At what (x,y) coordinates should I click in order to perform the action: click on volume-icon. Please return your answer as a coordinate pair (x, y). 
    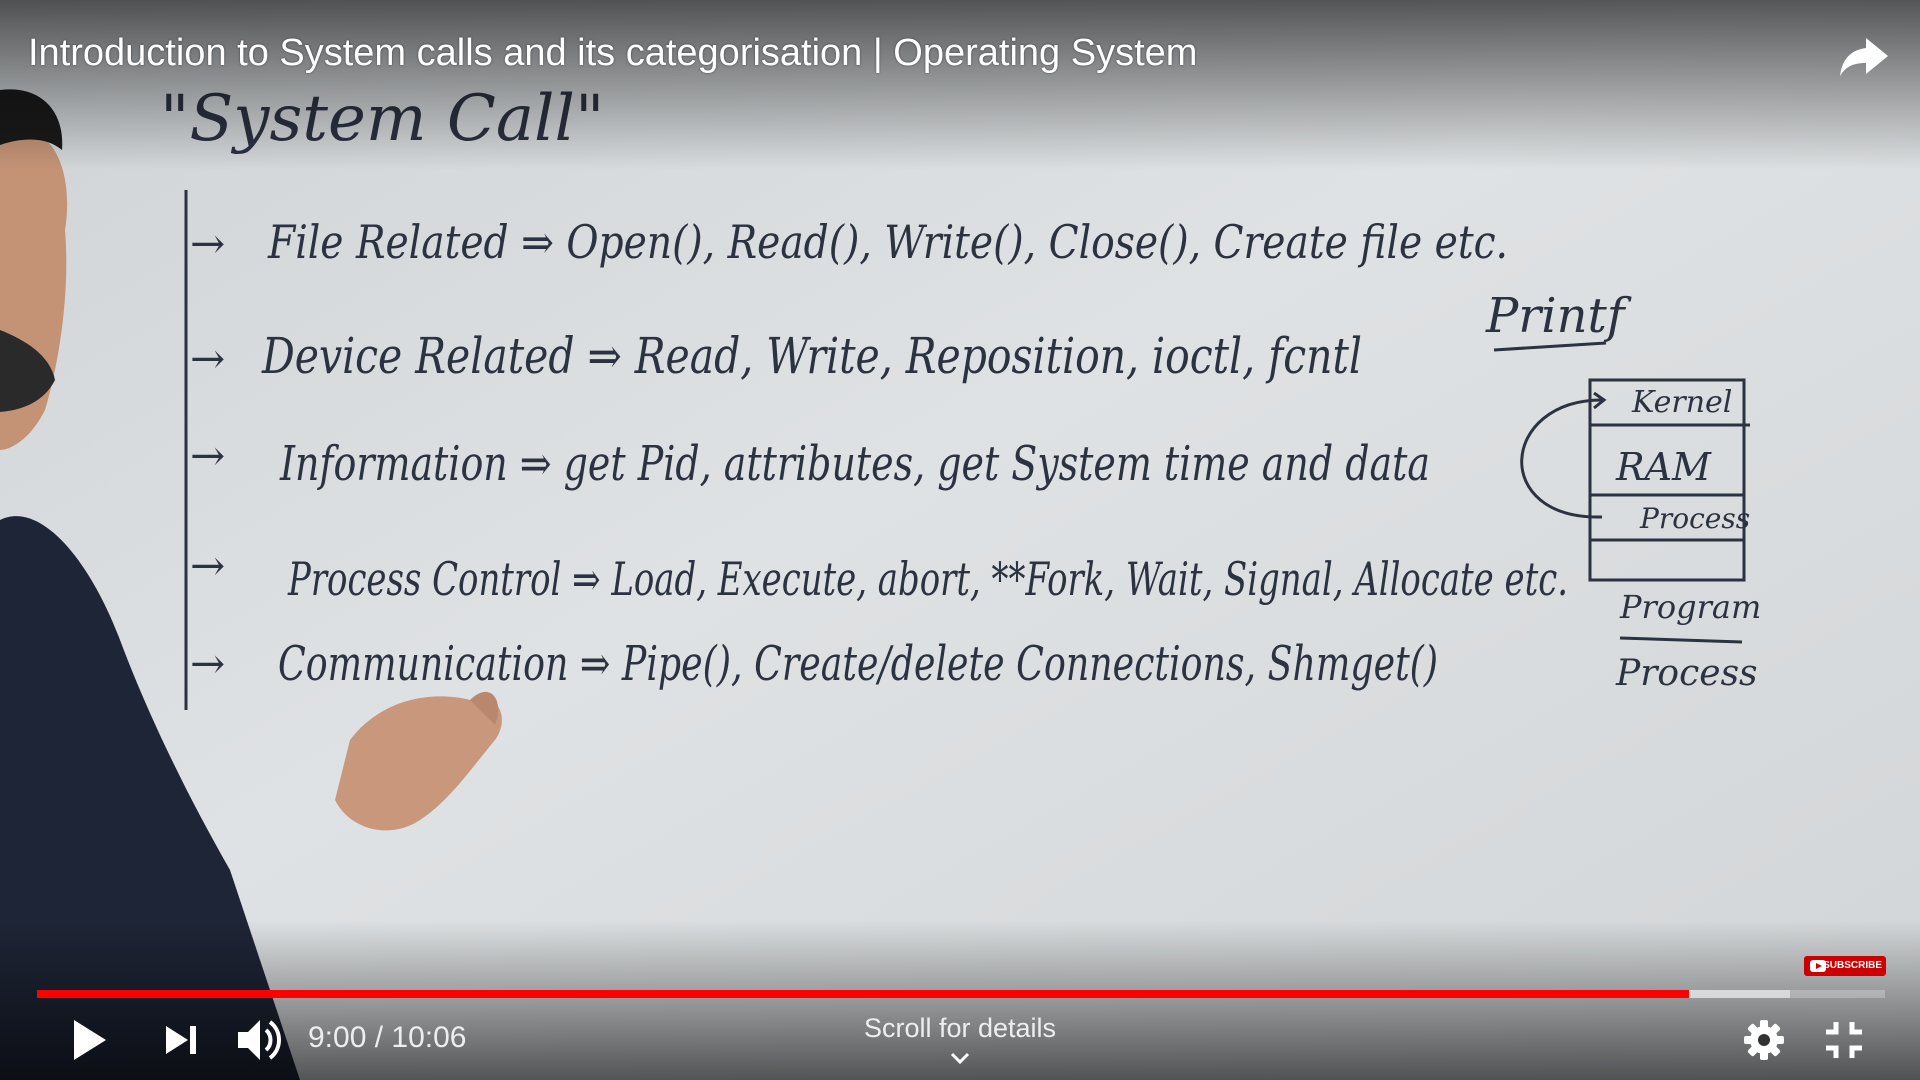
    Looking at the image, I should click on (259, 1040).